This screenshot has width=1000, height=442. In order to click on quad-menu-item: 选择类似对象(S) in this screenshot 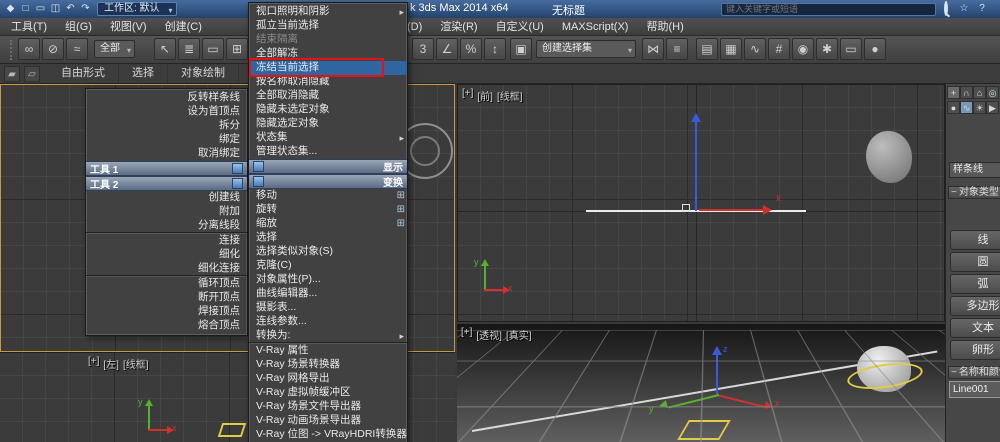, I will do `click(328, 252)`.